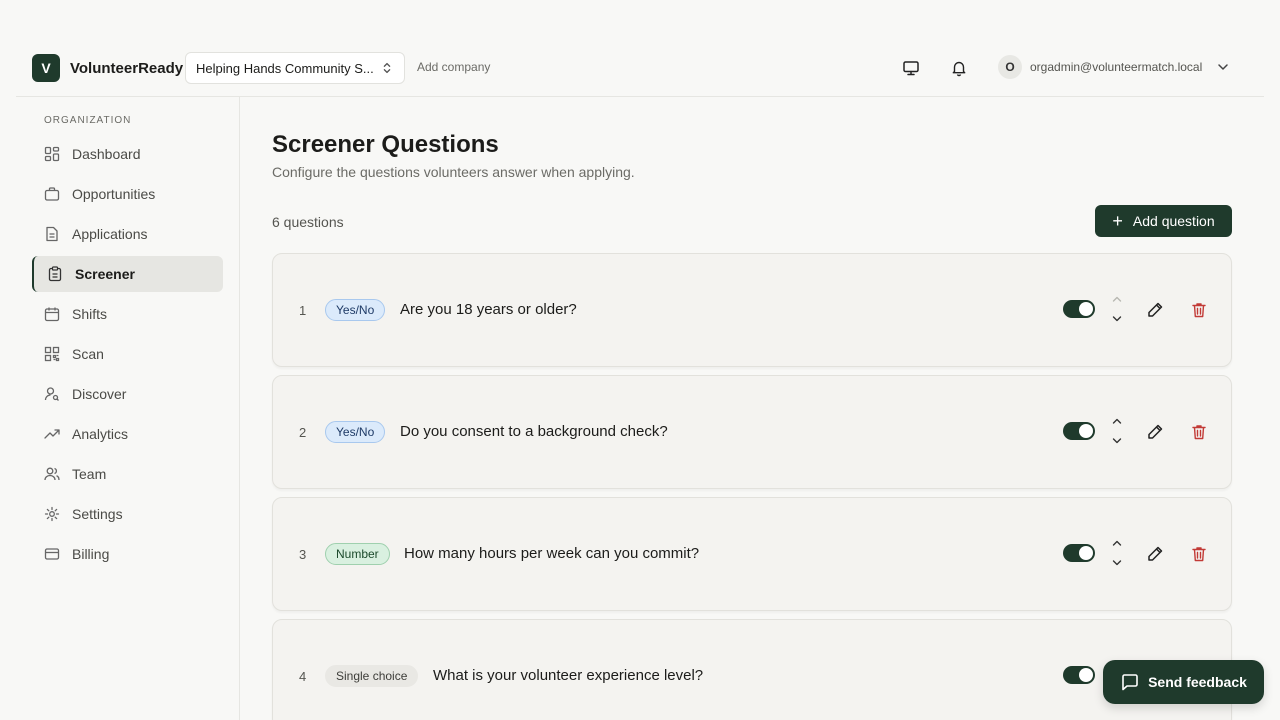  What do you see at coordinates (88, 120) in the screenshot?
I see `sidebar-heading: ORGANIZATION` at bounding box center [88, 120].